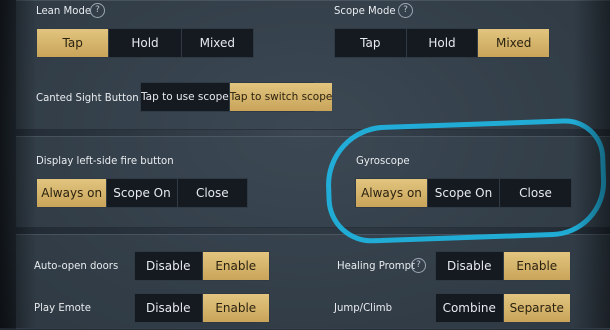 Image resolution: width=610 pixels, height=330 pixels. What do you see at coordinates (363, 307) in the screenshot?
I see `jump-climb-label: Jump/Climb` at bounding box center [363, 307].